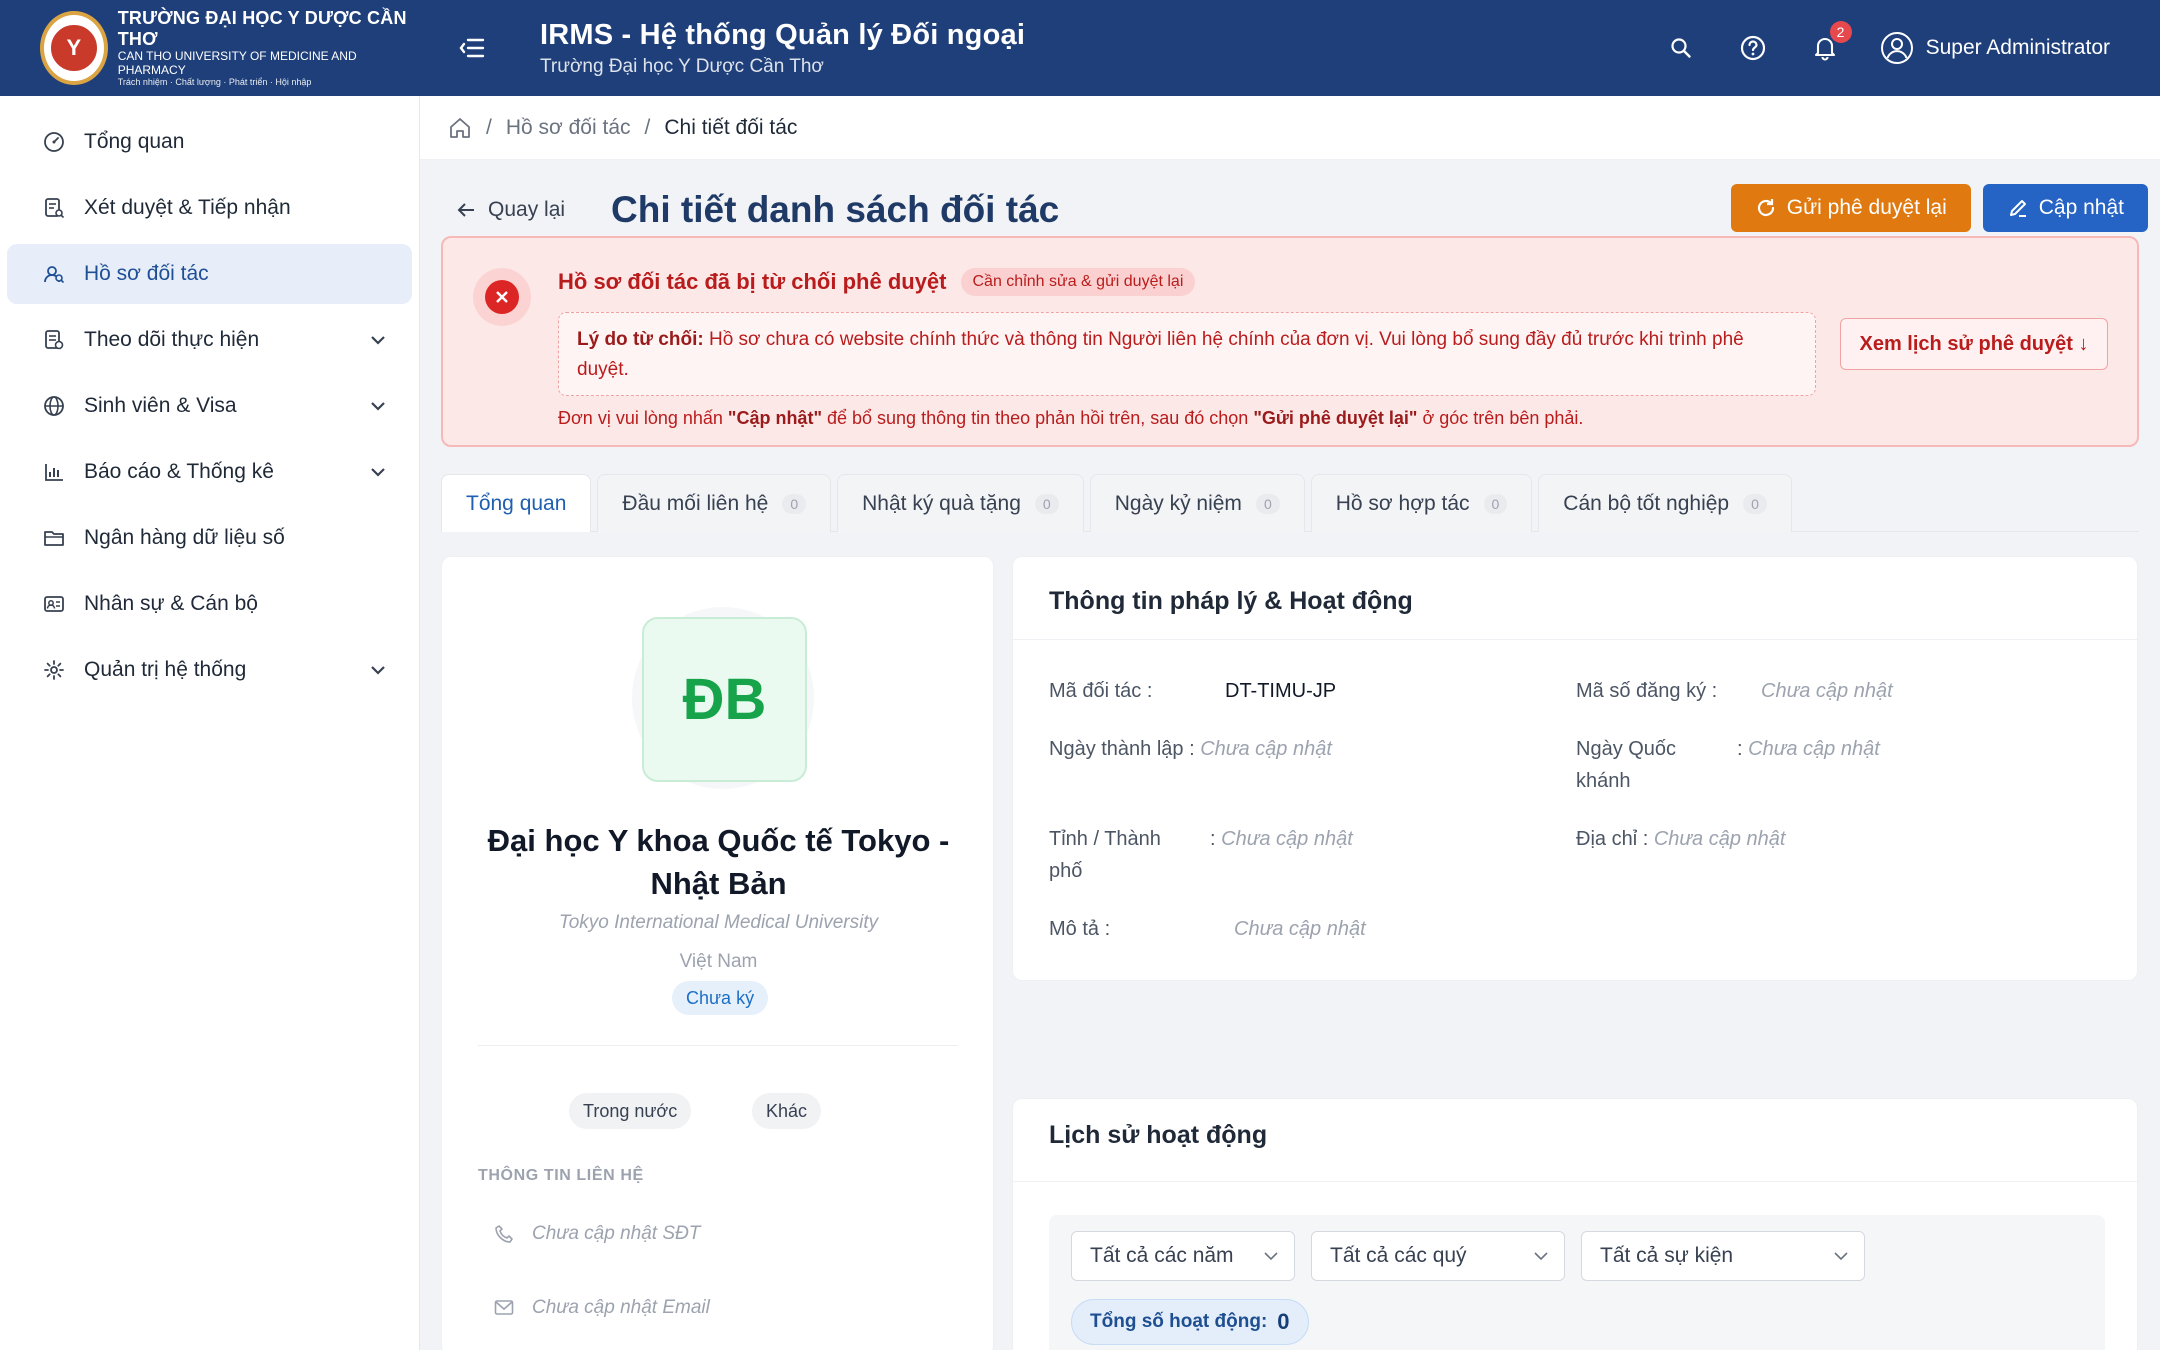  I want to click on update-button: Cập nhật, so click(2065, 208).